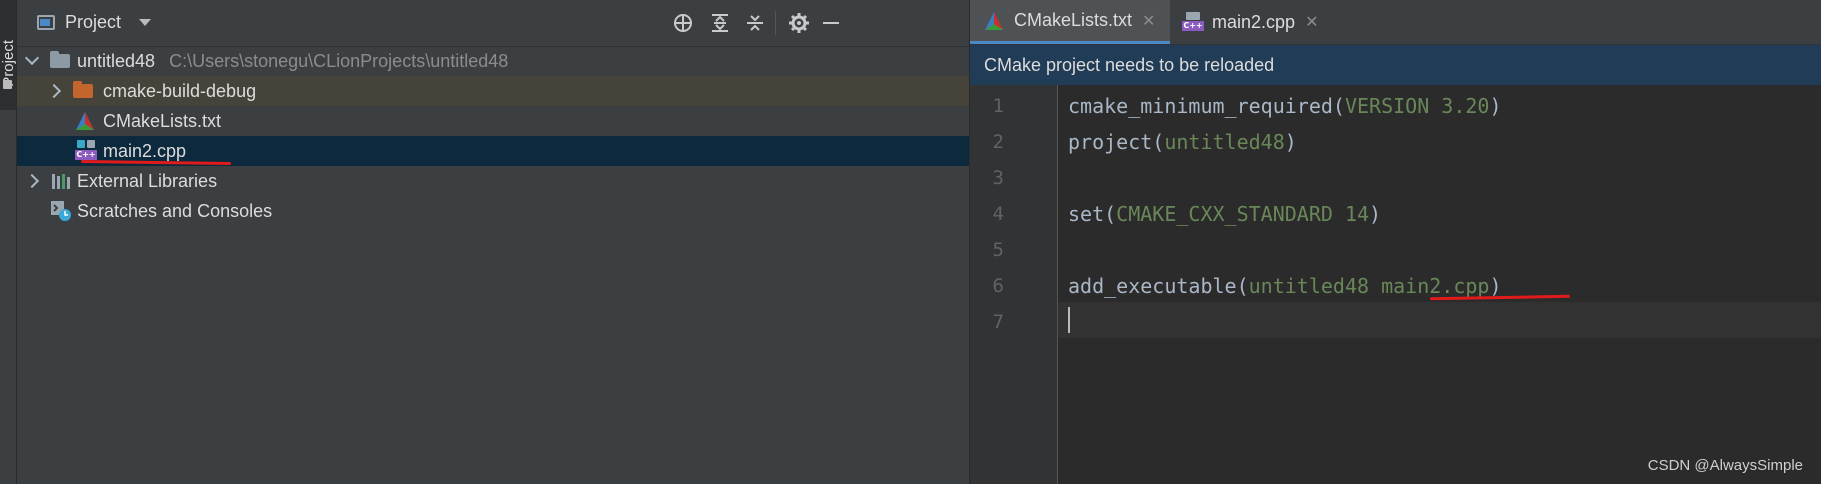 The height and width of the screenshot is (484, 1821). Describe the element at coordinates (493, 181) in the screenshot. I see `tree-item-external-libraries: External Libraries` at that location.